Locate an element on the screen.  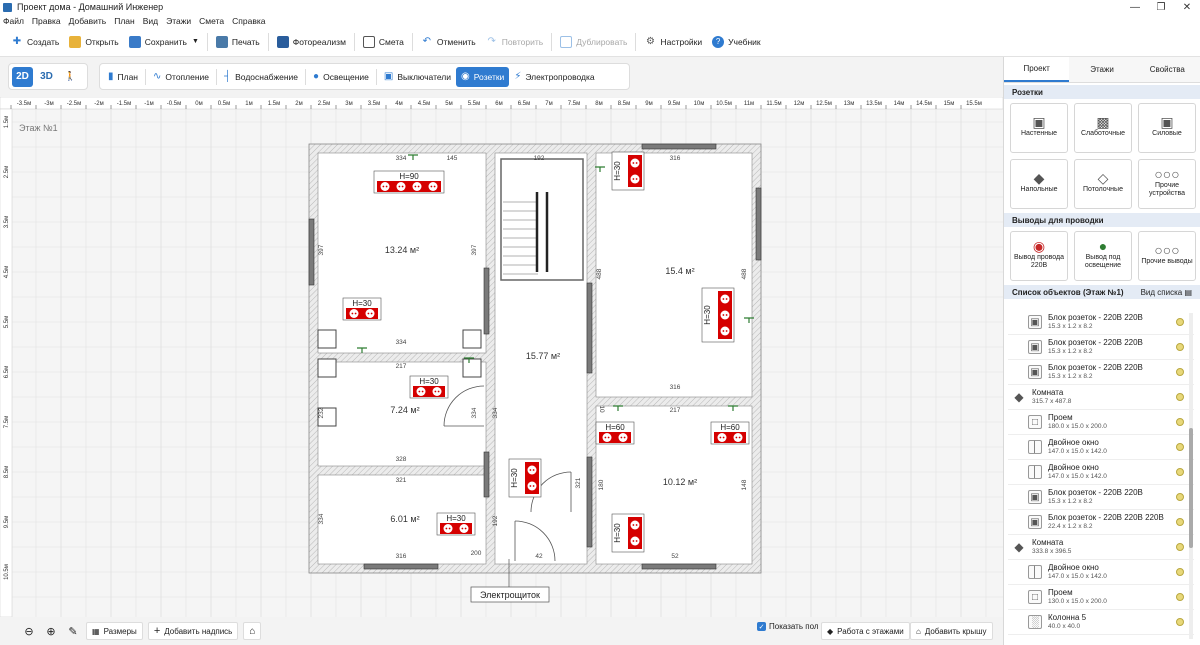
view-3d-button: 3D is located at coordinates (46, 77).